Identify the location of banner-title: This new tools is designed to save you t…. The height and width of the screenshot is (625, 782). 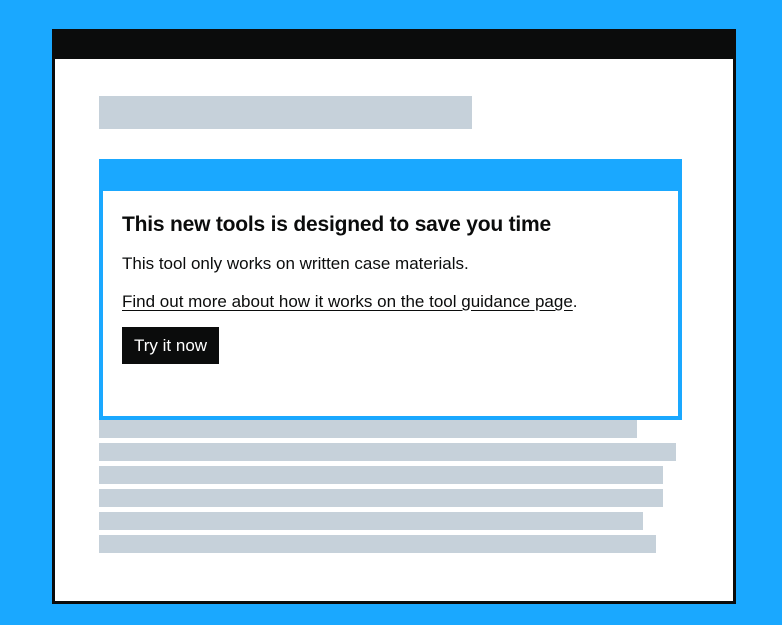
(336, 224).